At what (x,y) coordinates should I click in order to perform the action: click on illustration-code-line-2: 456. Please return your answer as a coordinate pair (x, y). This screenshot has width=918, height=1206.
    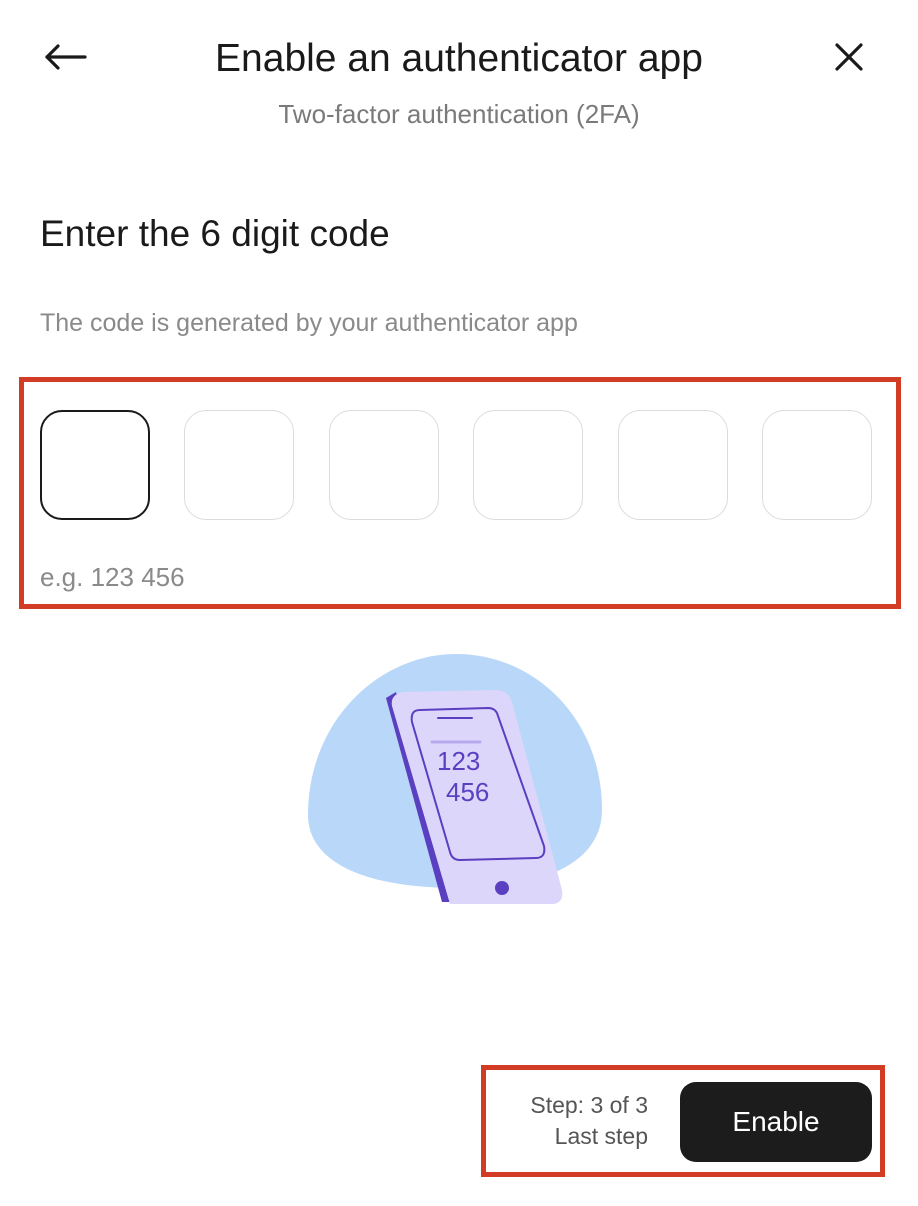
    Looking at the image, I should click on (467, 792).